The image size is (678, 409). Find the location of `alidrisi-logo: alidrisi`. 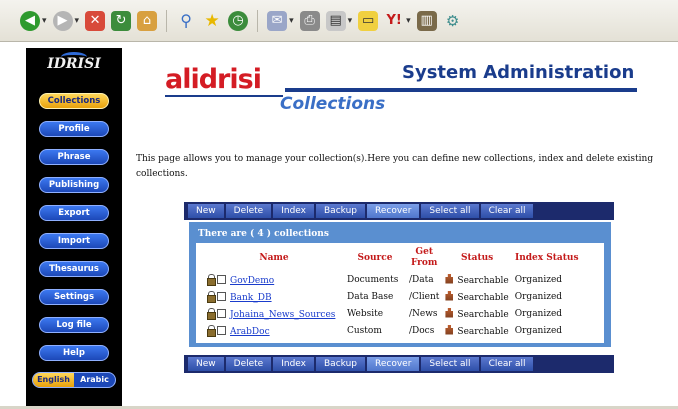

alidrisi-logo: alidrisi is located at coordinates (213, 79).